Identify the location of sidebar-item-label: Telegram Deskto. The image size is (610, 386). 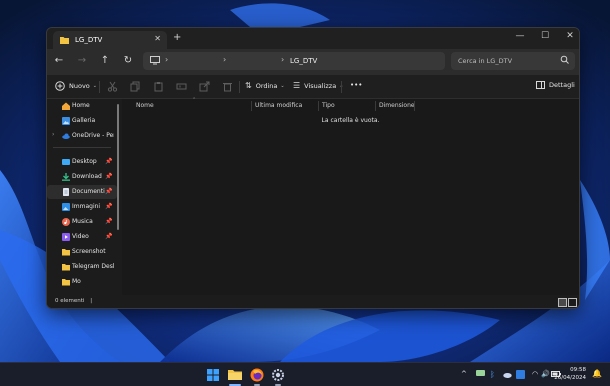
(93, 266).